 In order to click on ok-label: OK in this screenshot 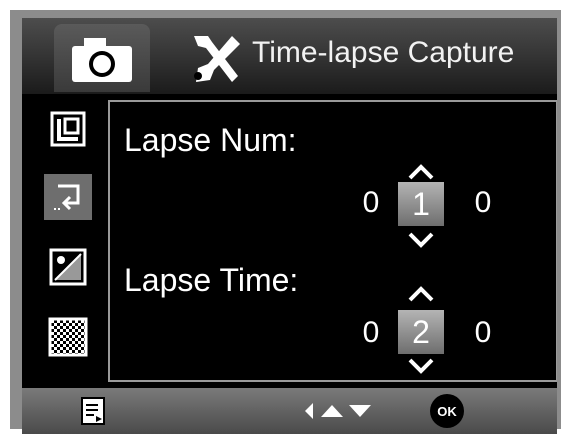, I will do `click(447, 411)`.